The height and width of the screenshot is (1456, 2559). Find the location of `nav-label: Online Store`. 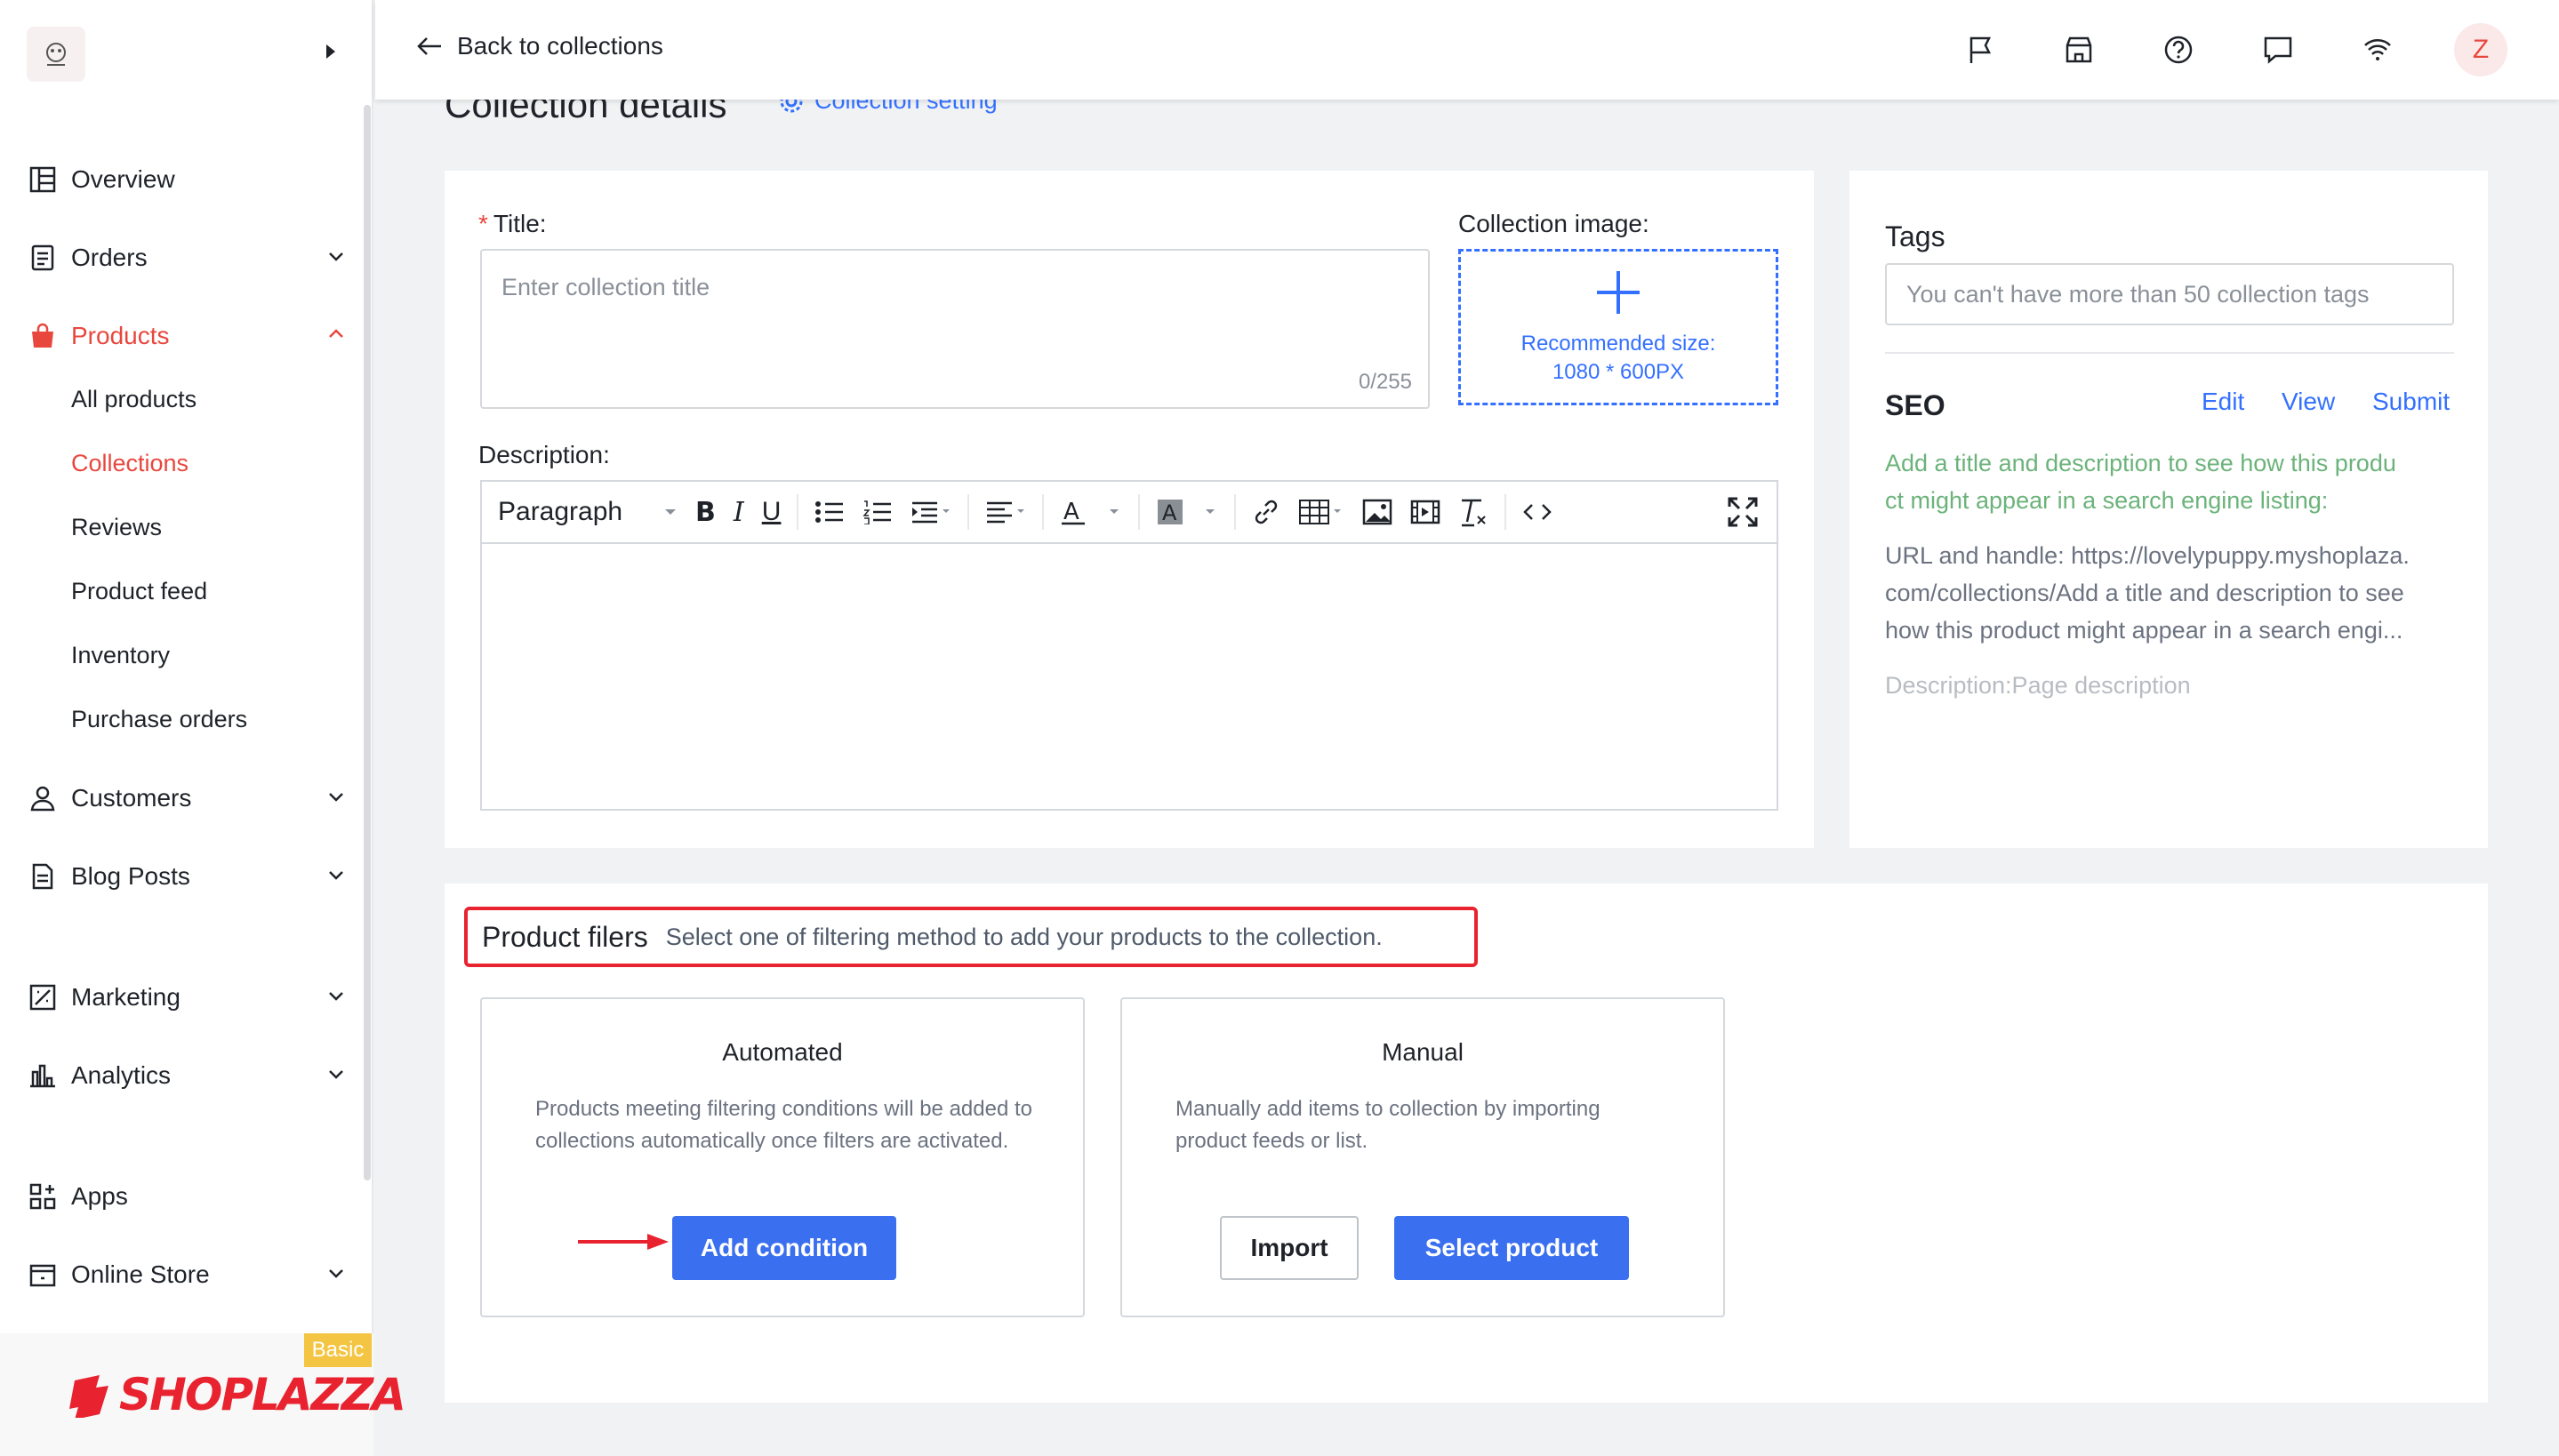

nav-label: Online Store is located at coordinates (140, 1274).